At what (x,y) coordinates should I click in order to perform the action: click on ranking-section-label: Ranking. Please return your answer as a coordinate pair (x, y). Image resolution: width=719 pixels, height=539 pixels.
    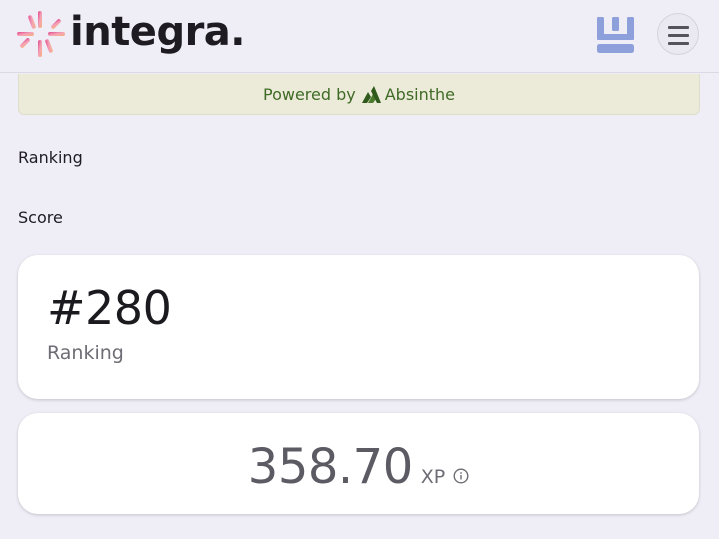
    Looking at the image, I should click on (50, 157).